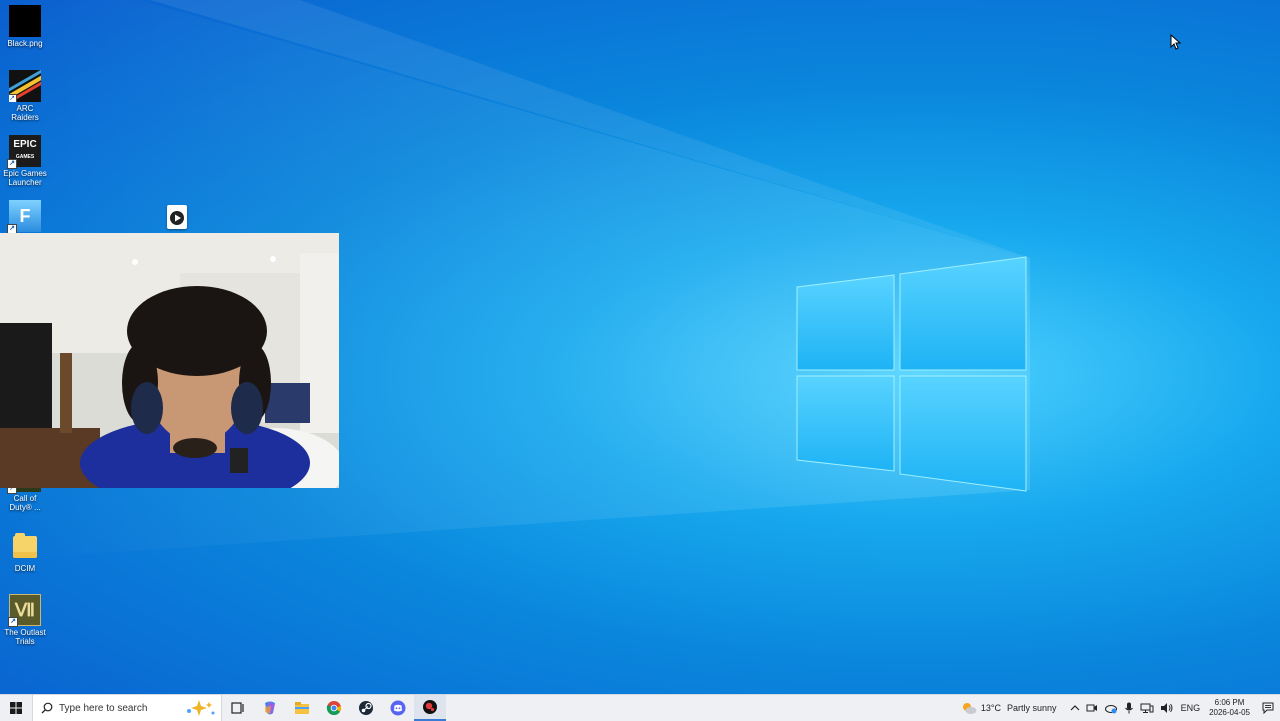 Image resolution: width=1280 pixels, height=721 pixels. What do you see at coordinates (24, 610) in the screenshot?
I see `outlast-trials-icon: Ⅶ ↗` at bounding box center [24, 610].